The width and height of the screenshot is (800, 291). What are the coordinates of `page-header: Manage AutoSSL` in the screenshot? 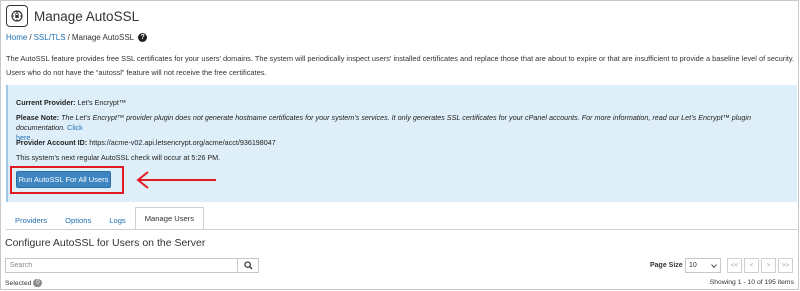 It's located at (72, 16).